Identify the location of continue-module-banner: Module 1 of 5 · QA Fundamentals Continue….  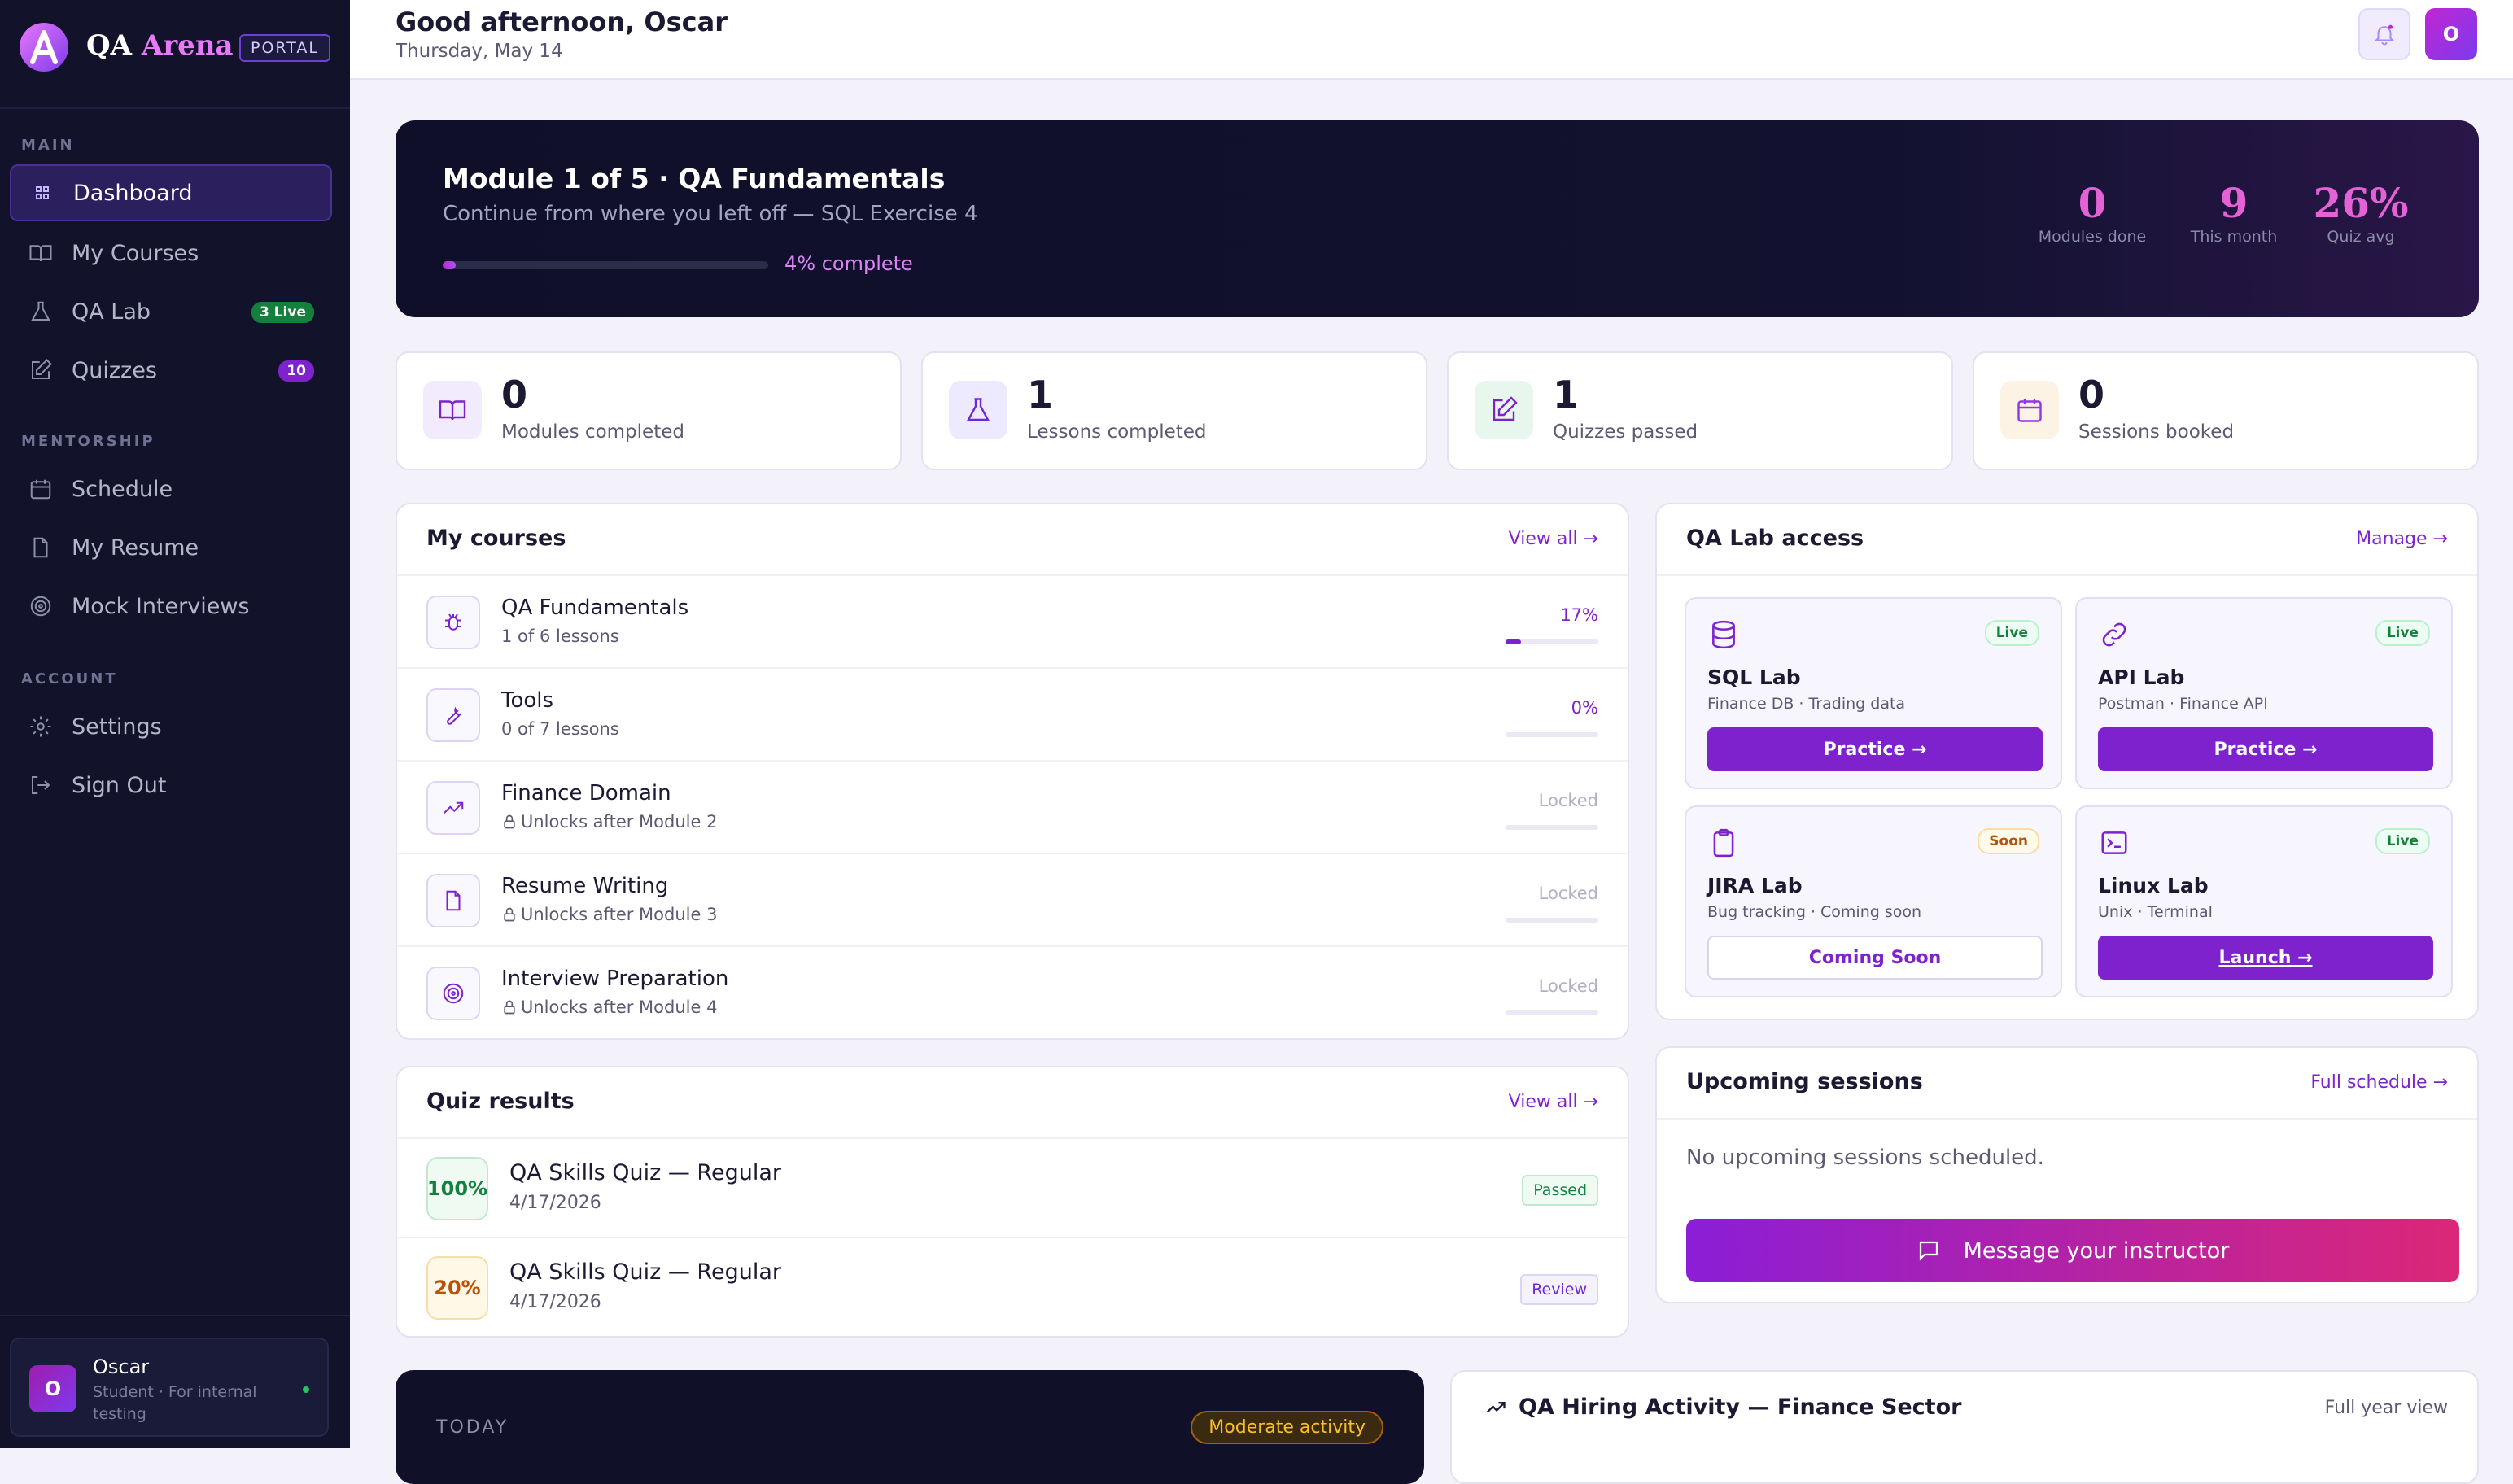
(1438, 218).